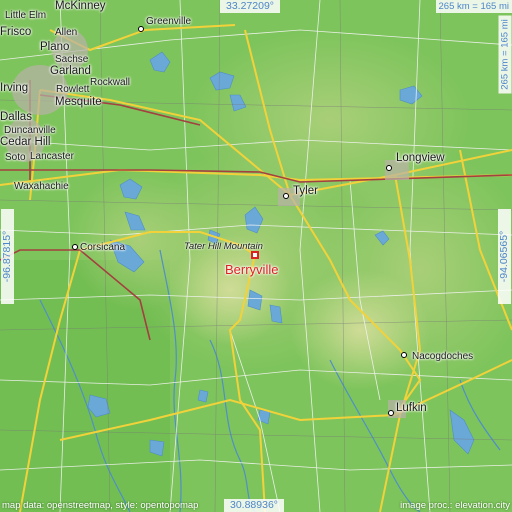 This screenshot has height=512, width=512. What do you see at coordinates (110, 82) in the screenshot?
I see `city-rockwall: Rockwall` at bounding box center [110, 82].